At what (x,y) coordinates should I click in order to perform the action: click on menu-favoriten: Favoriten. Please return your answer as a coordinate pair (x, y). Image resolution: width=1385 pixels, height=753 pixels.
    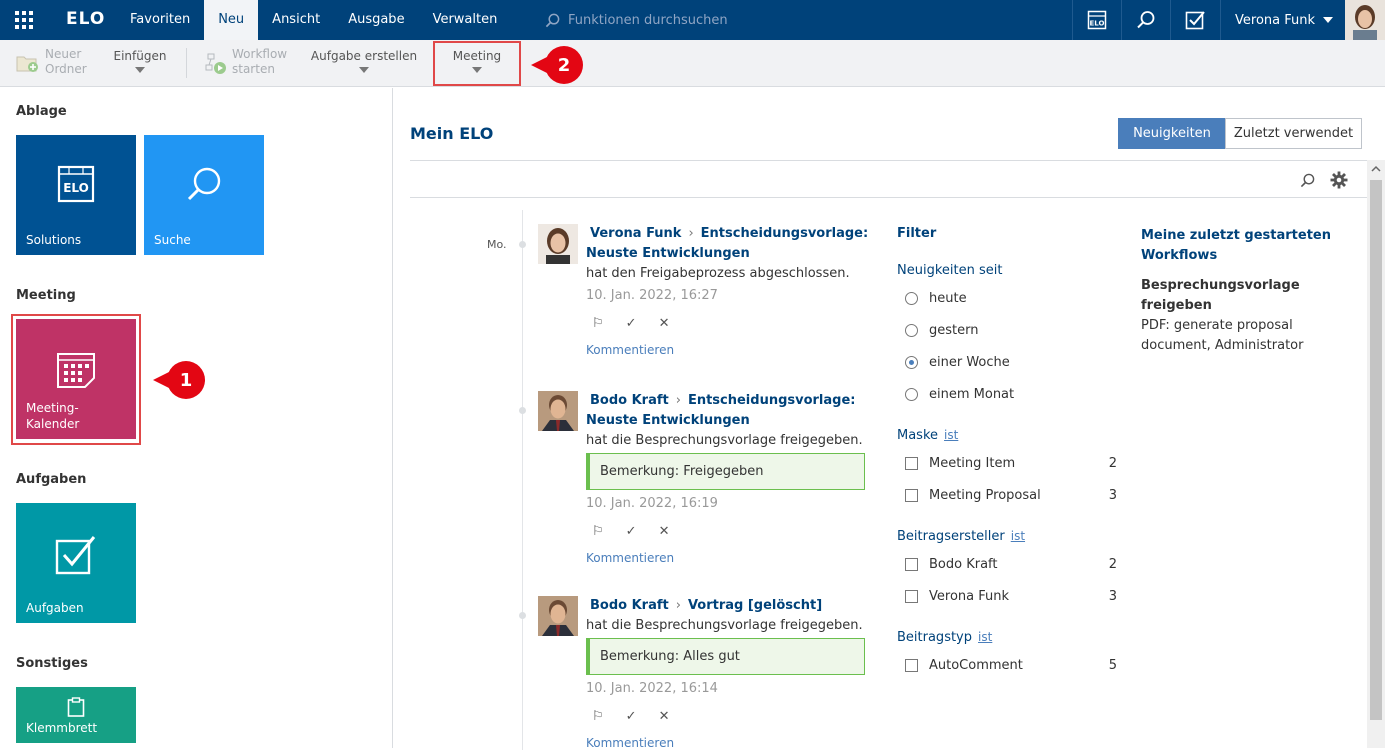
    Looking at the image, I should click on (160, 20).